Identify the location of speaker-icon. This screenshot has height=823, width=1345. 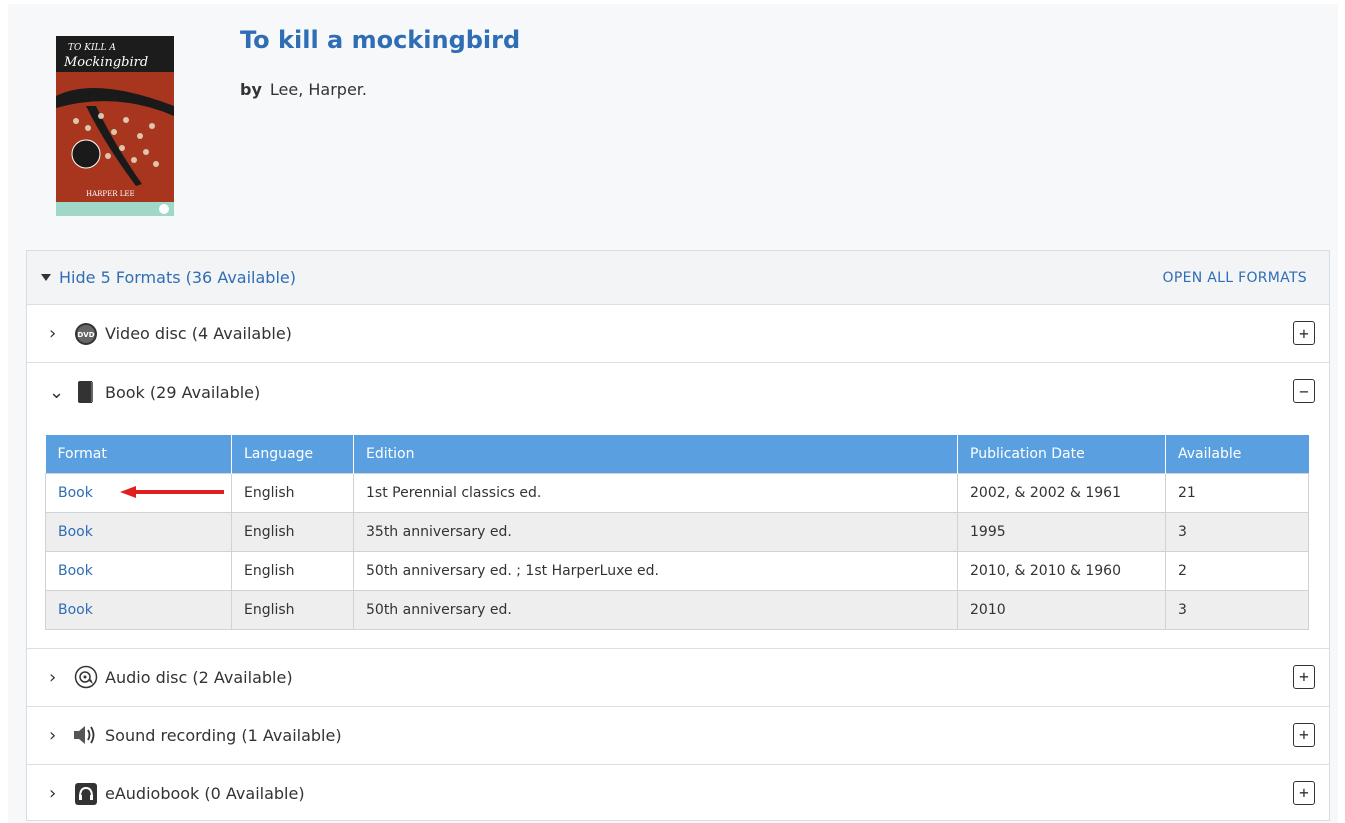
(86, 735).